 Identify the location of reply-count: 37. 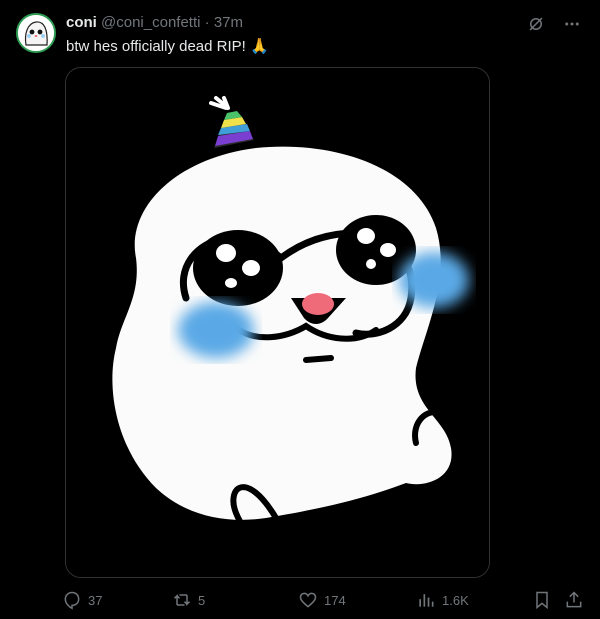
(95, 600).